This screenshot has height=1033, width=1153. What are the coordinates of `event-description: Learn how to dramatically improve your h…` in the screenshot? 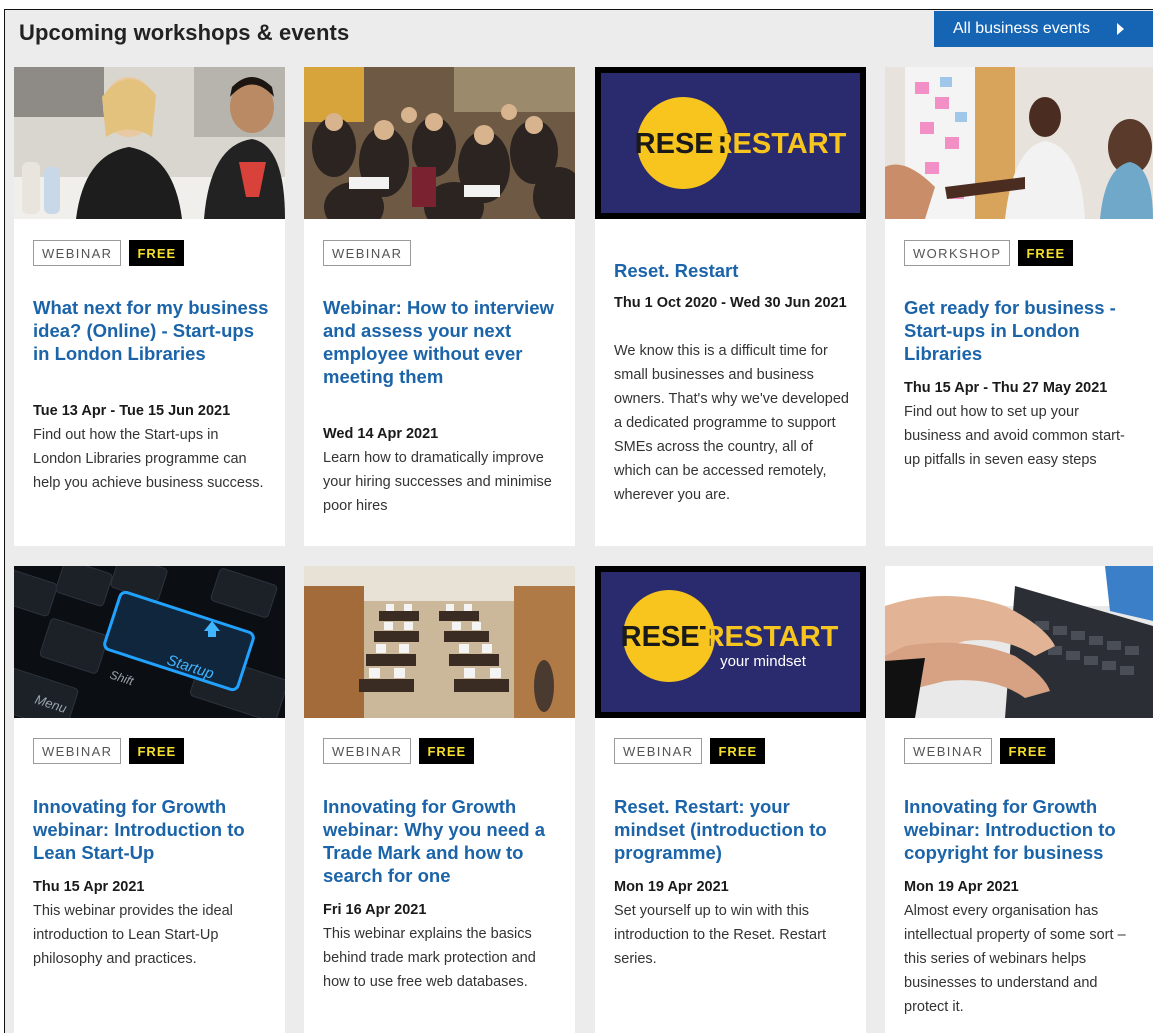 It's located at (437, 482).